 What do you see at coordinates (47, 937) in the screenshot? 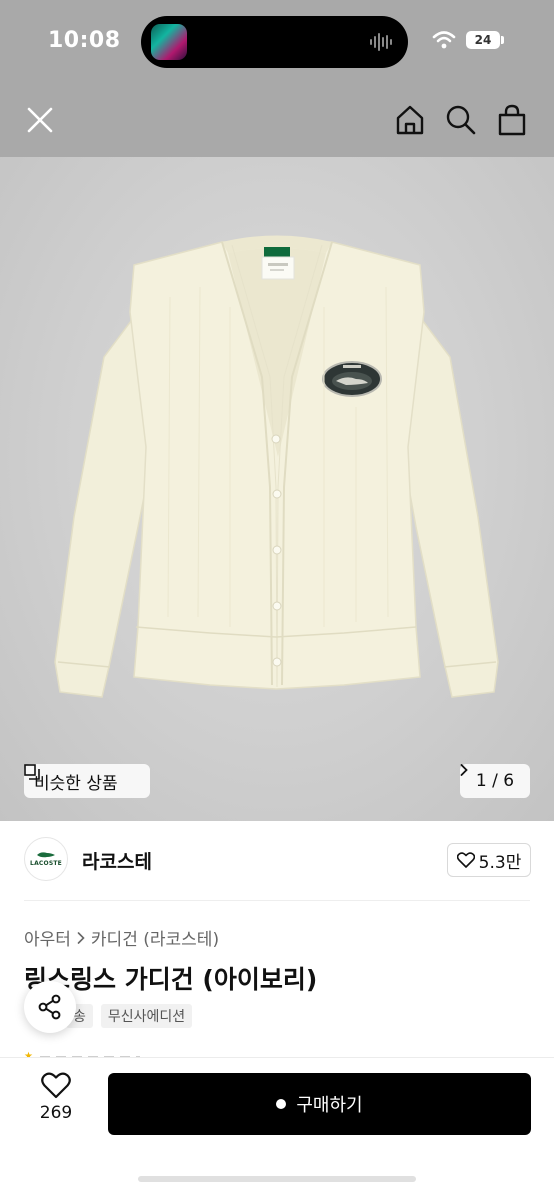
I see `breadcrumb-item: 아우터` at bounding box center [47, 937].